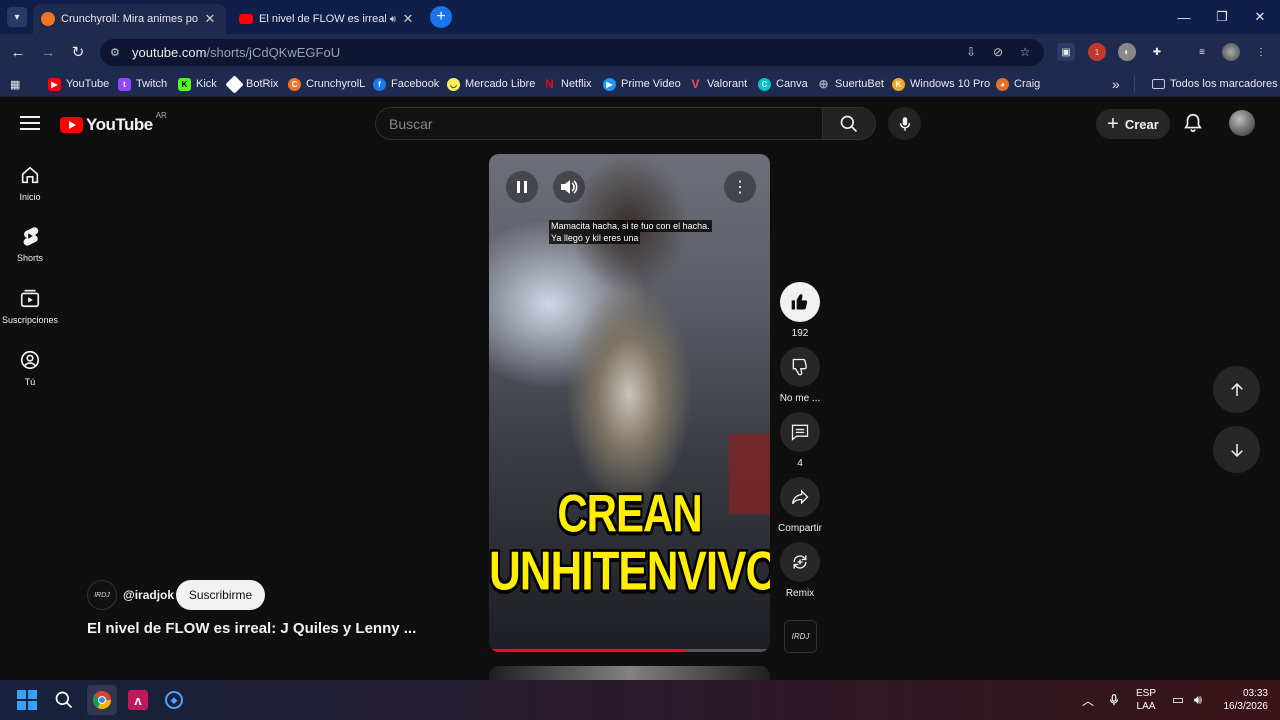 This screenshot has height=720, width=1280. I want to click on crunchyroll-icon: C, so click(294, 84).